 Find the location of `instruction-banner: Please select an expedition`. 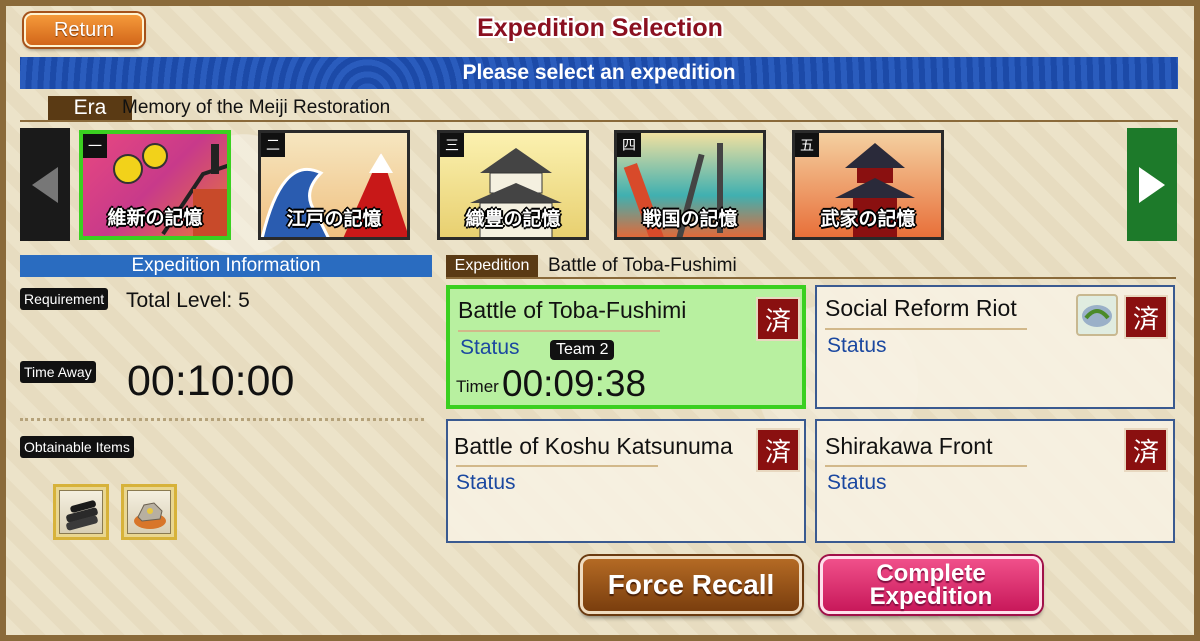

instruction-banner: Please select an expedition is located at coordinates (599, 73).